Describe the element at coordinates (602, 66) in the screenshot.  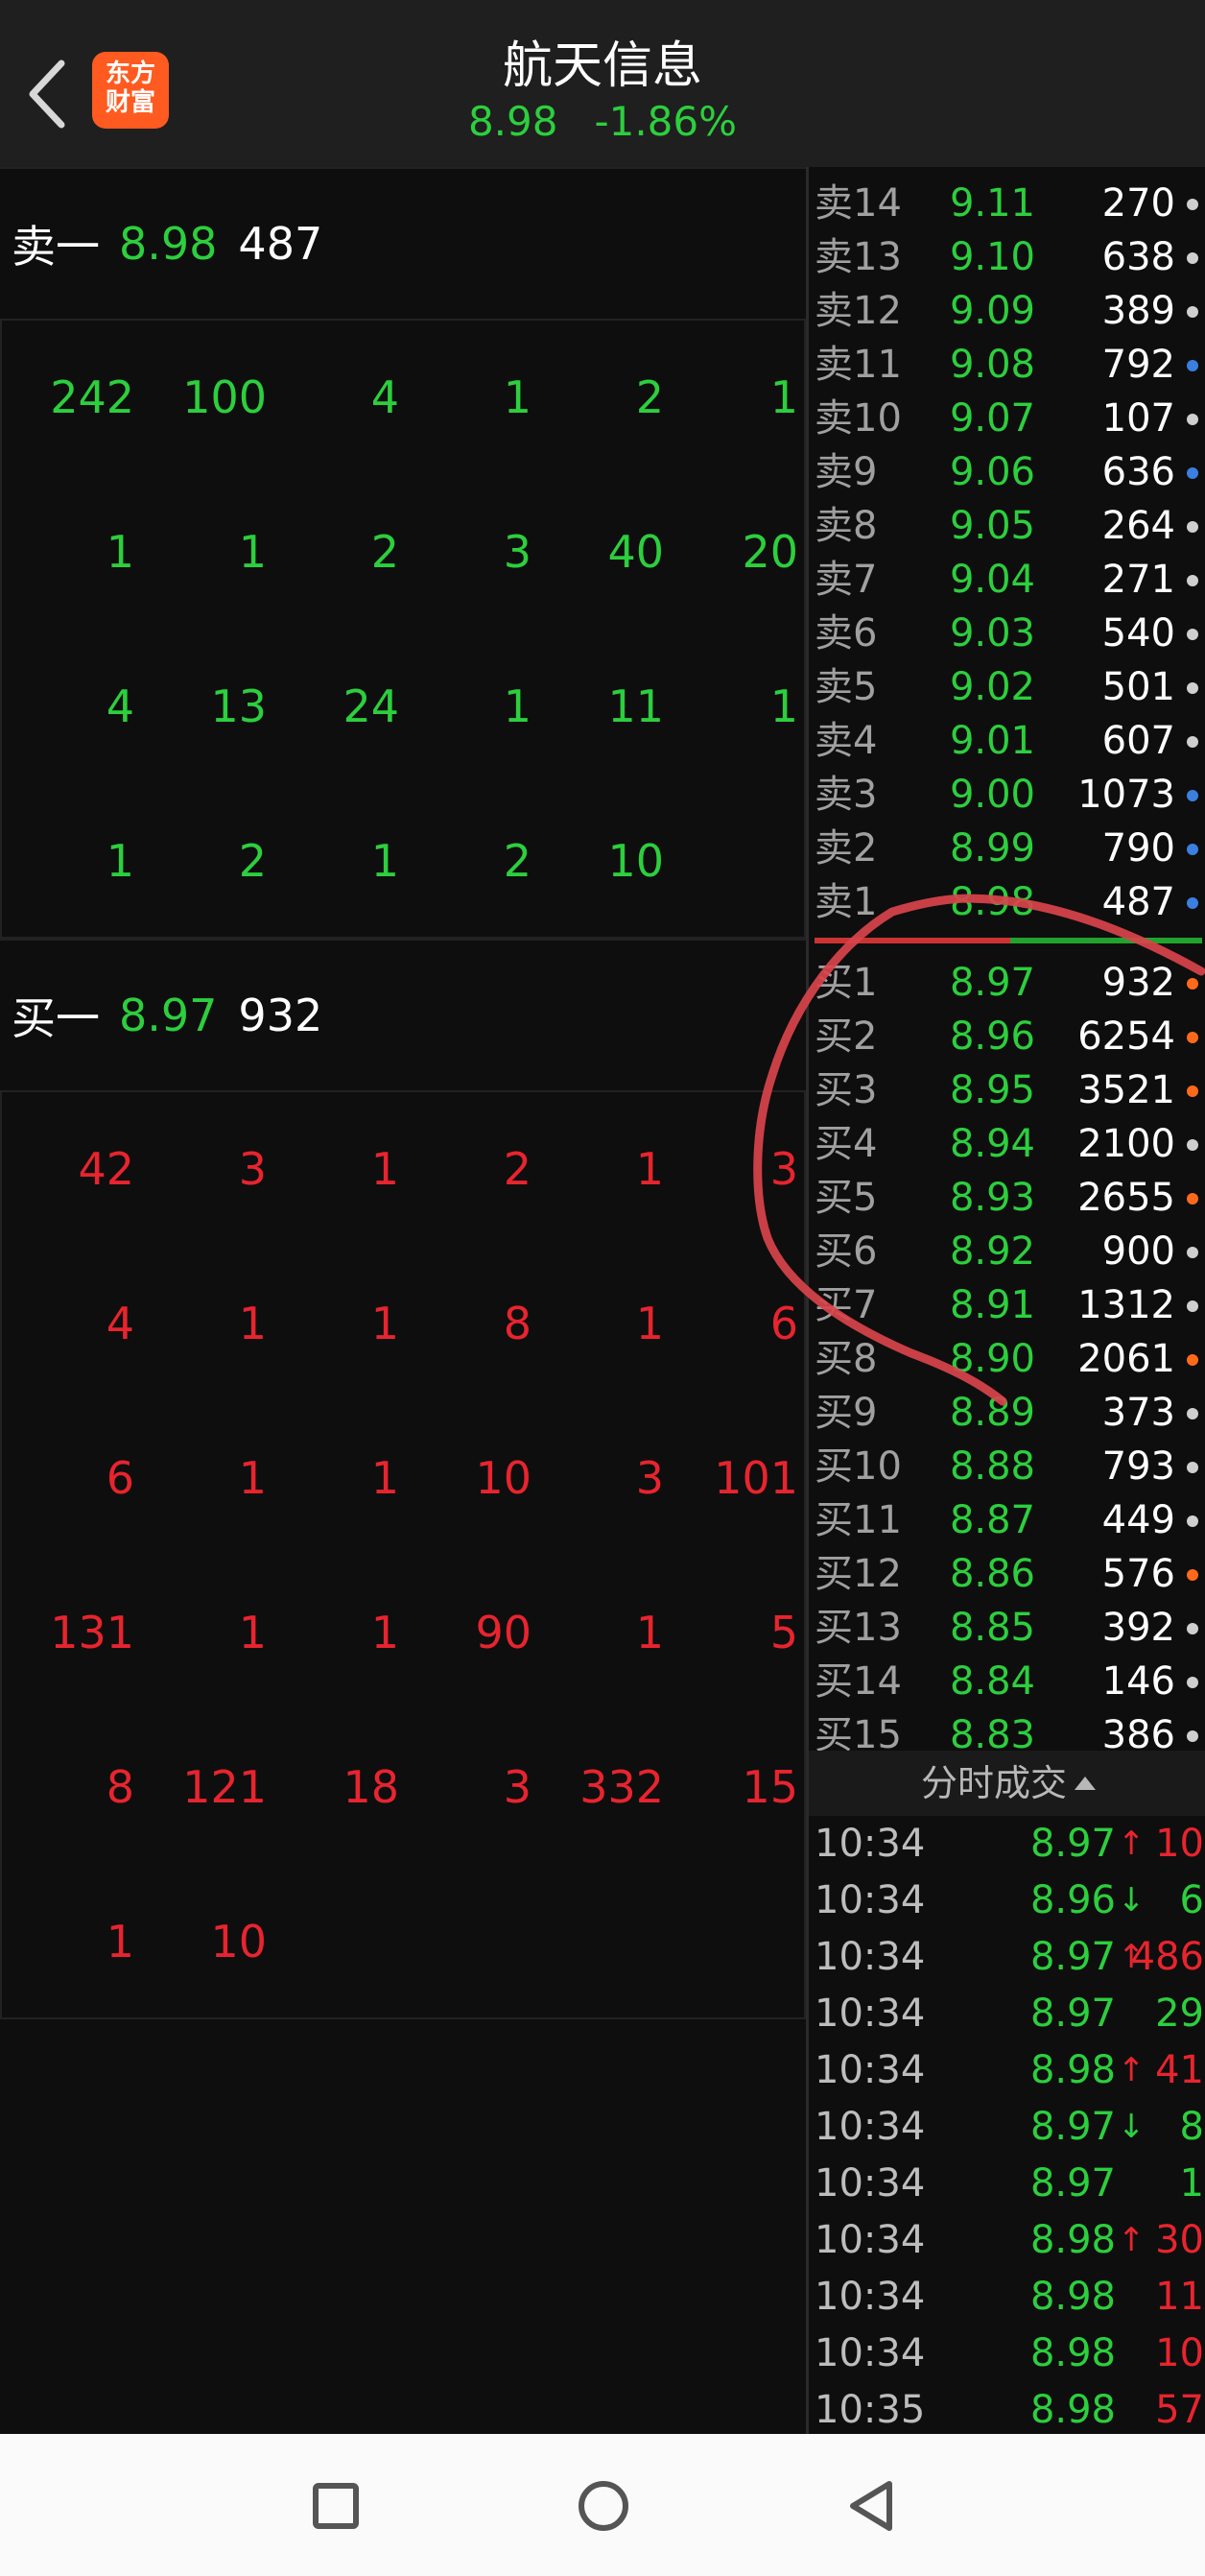
I see `stock-name-title: 航天信息` at that location.